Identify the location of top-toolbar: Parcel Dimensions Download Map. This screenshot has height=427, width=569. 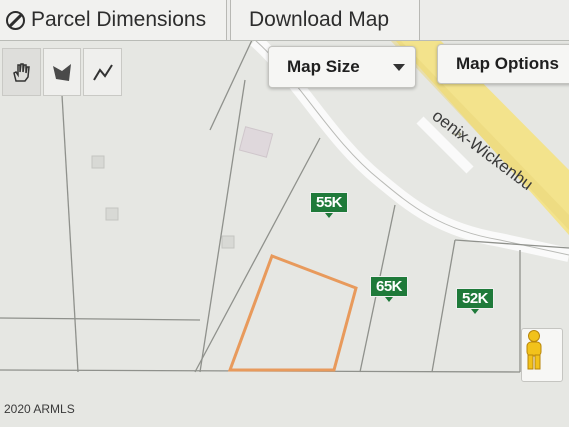
(284, 20).